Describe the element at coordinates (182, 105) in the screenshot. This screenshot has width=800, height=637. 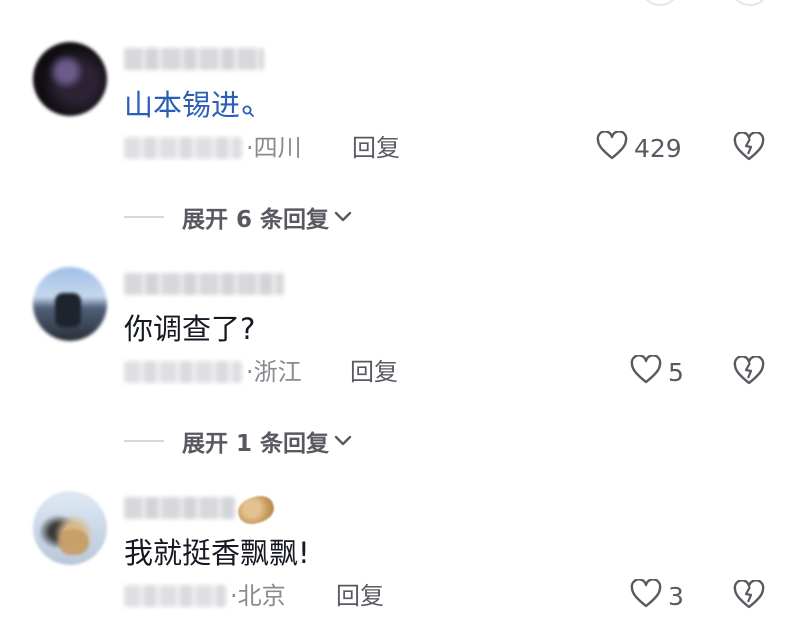
I see `mention-link: 山本锡进` at that location.